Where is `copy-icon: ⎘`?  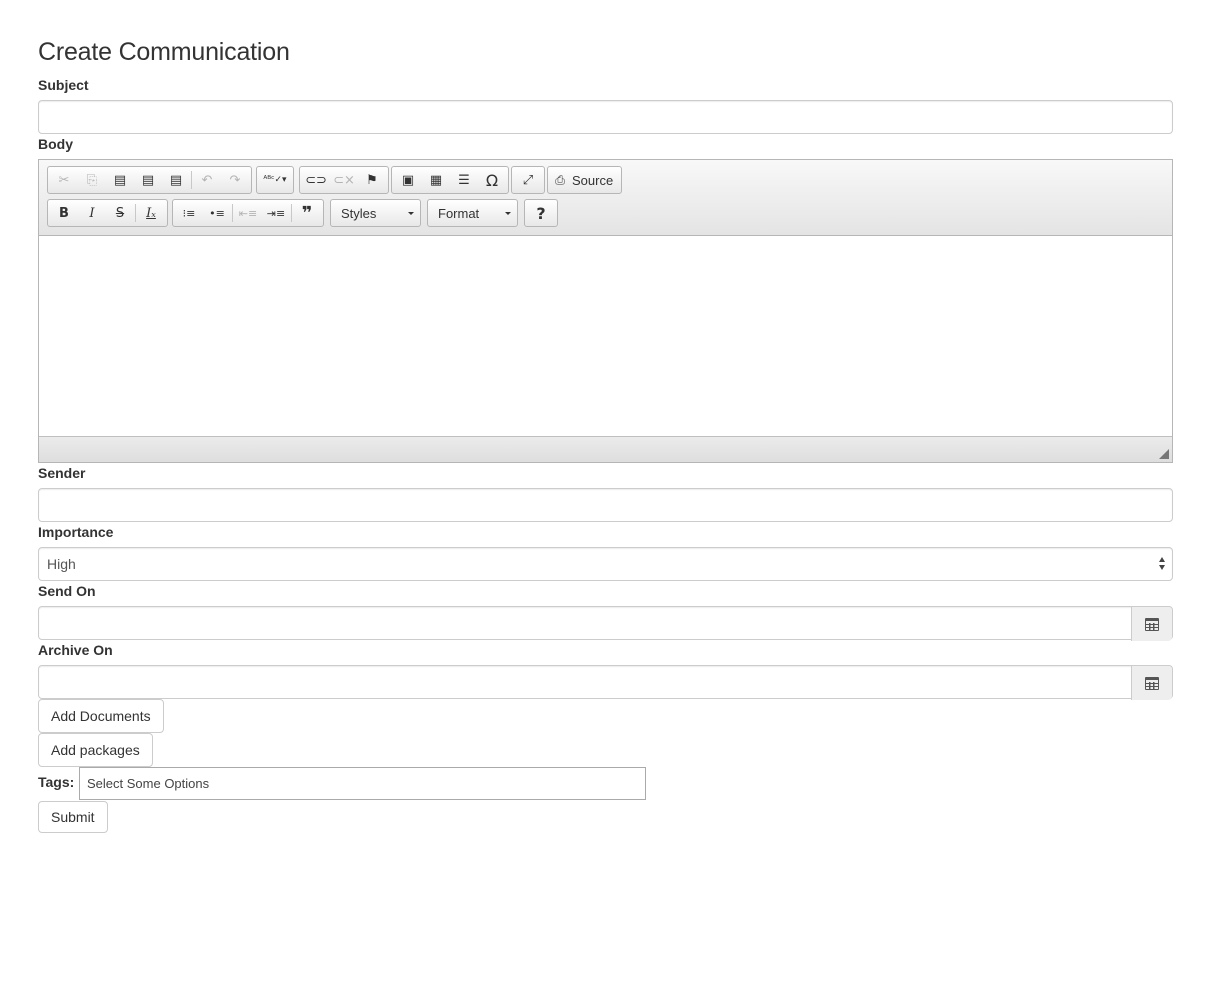
copy-icon: ⎘ is located at coordinates (92, 180).